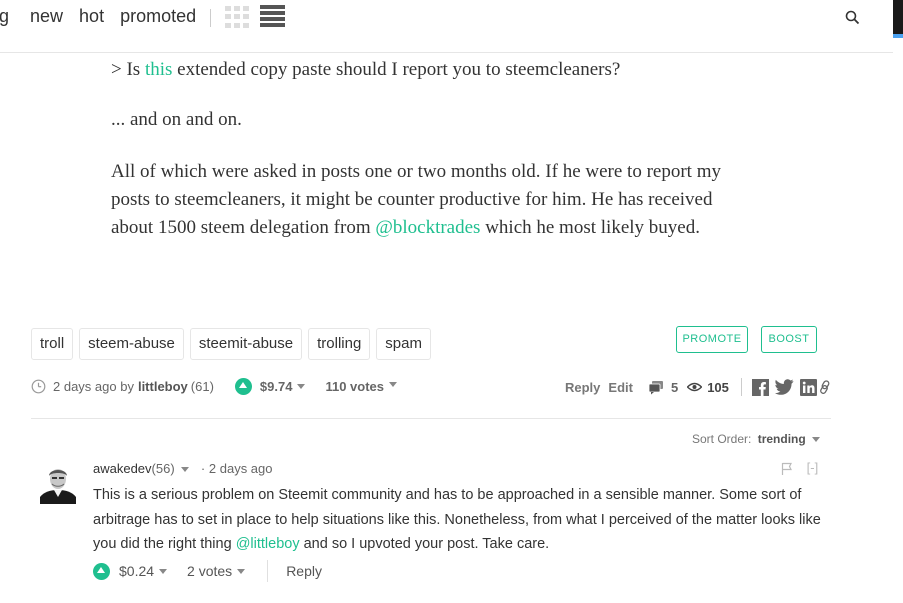 This screenshot has height=603, width=903. I want to click on post-payout: $9.74, so click(276, 386).